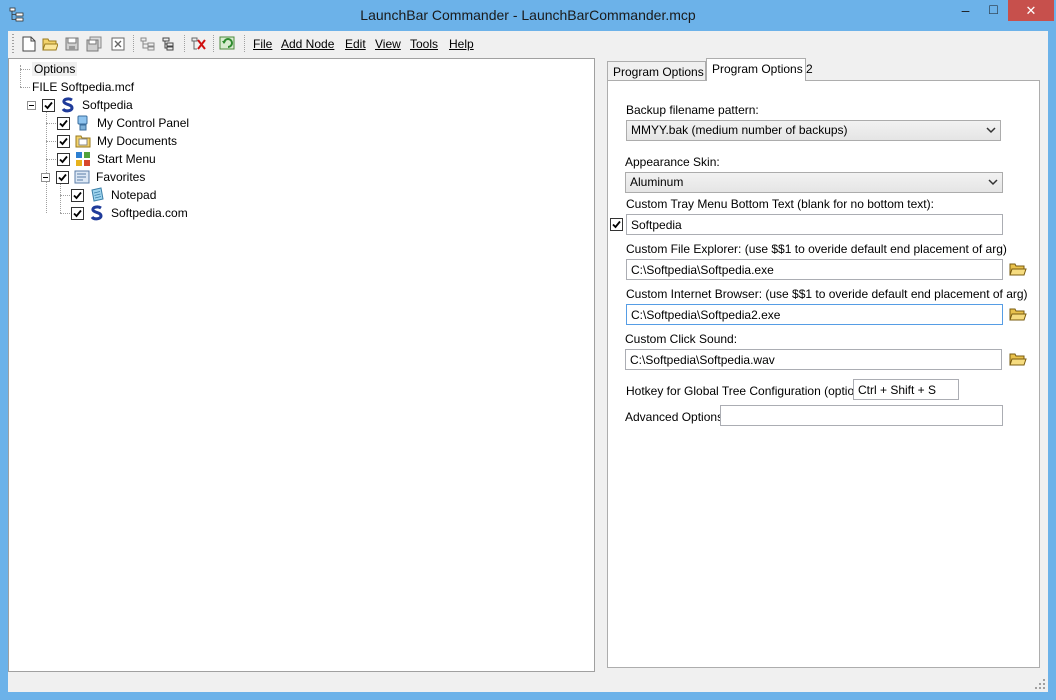 Image resolution: width=1056 pixels, height=700 pixels. I want to click on maximize-button: □, so click(993, 10).